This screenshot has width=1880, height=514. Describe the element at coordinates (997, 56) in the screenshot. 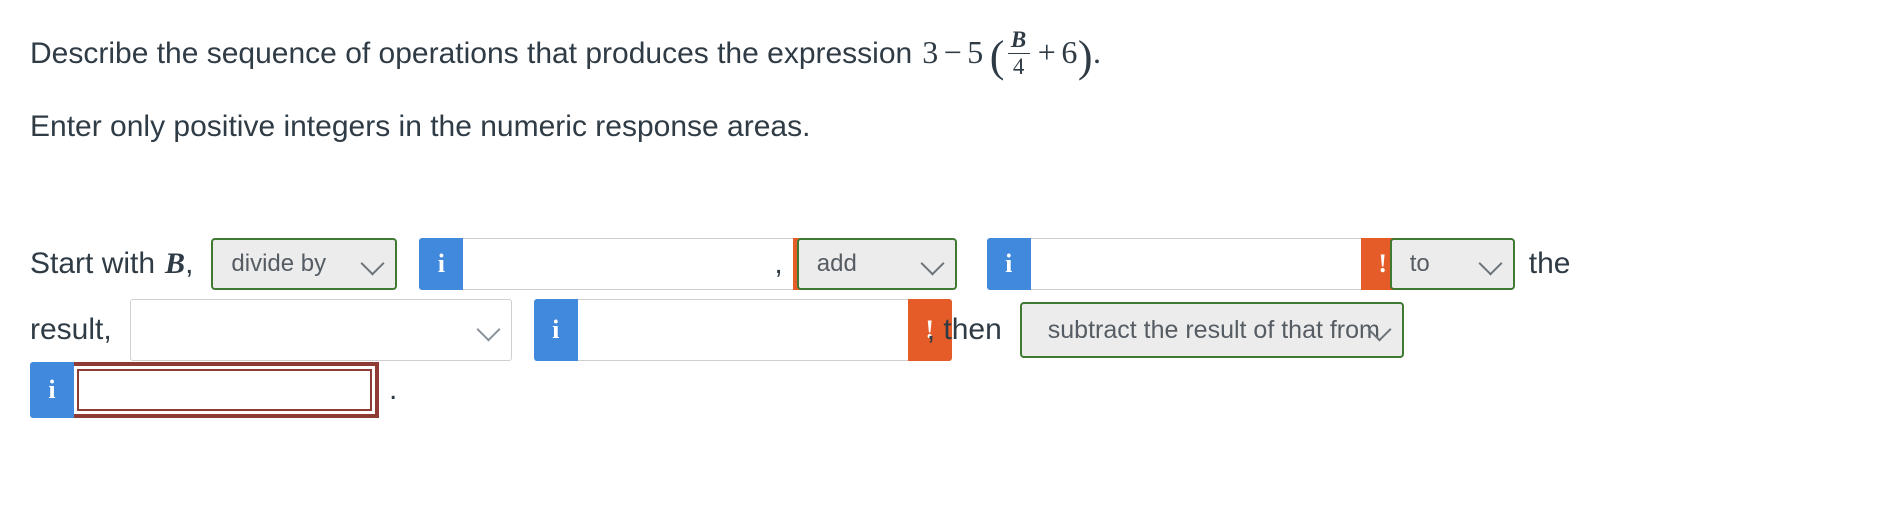

I see `expression-open-paren: (` at that location.